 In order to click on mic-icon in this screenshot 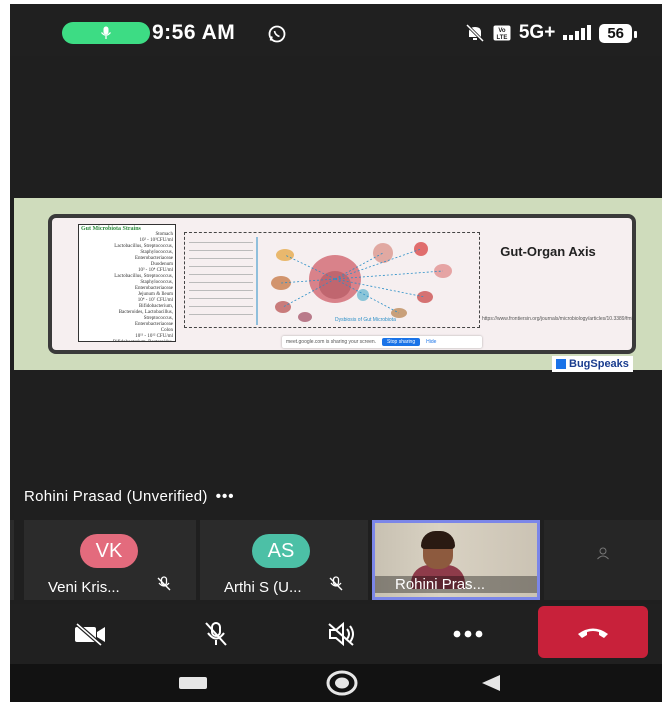, I will do `click(106, 32)`.